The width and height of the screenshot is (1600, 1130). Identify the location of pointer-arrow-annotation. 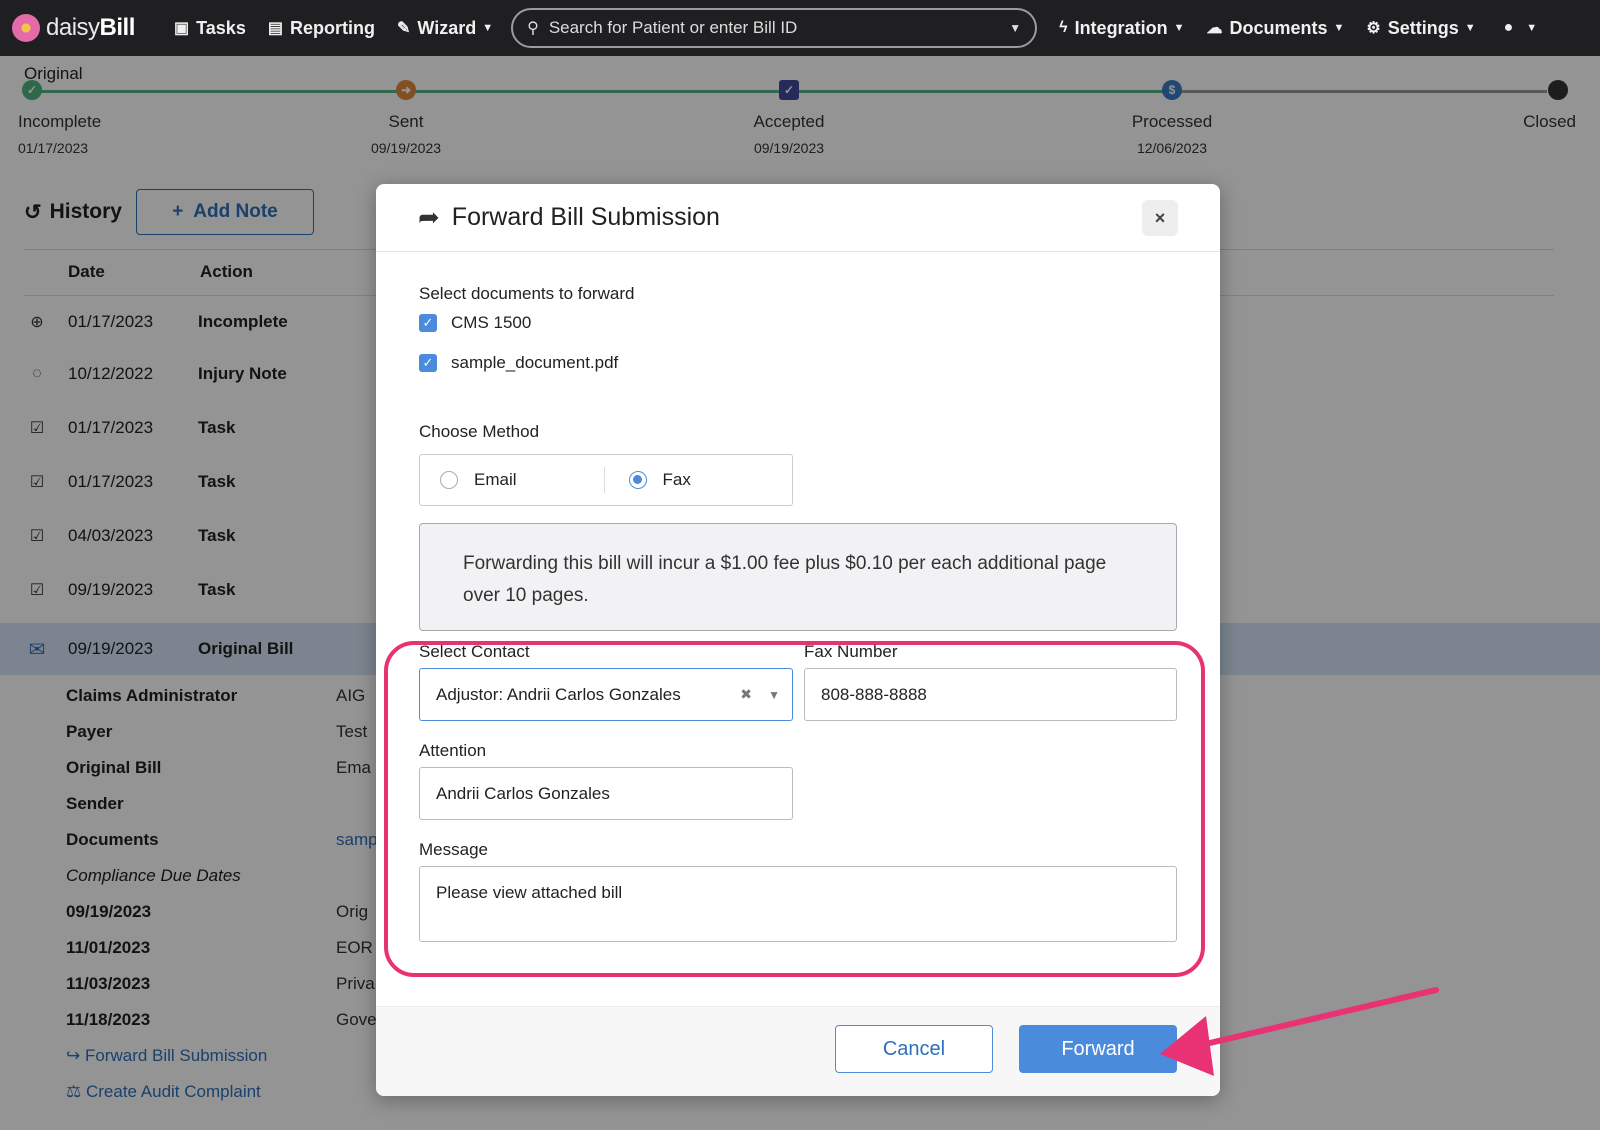
(1299, 1031).